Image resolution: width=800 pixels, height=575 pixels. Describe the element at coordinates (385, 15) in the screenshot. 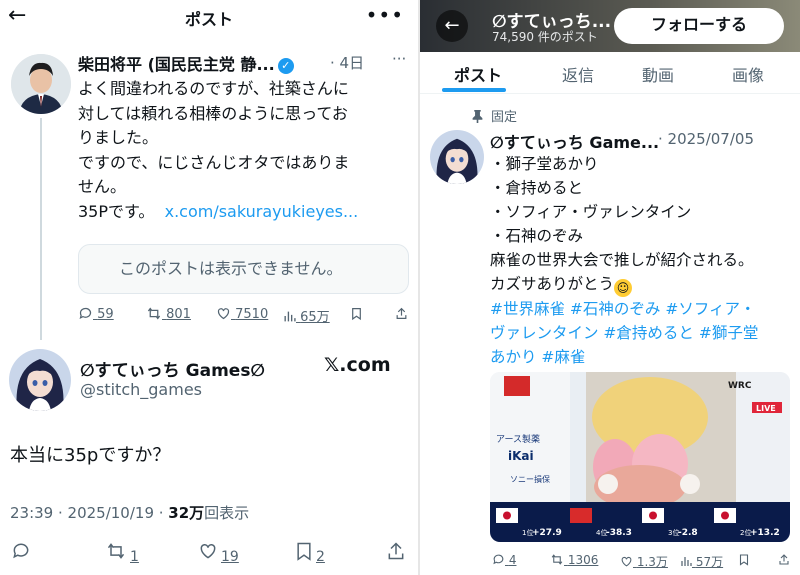

I see `more-options-icon: •••` at that location.